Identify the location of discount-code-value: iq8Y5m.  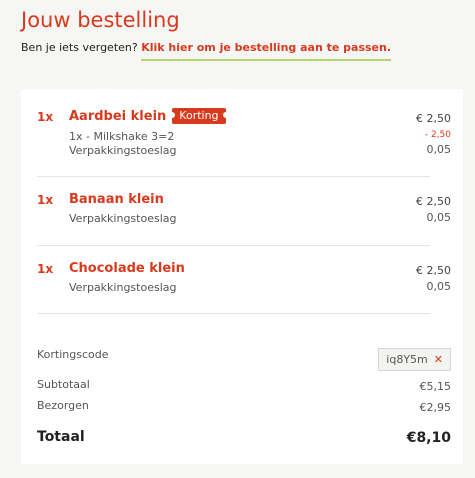
(407, 359).